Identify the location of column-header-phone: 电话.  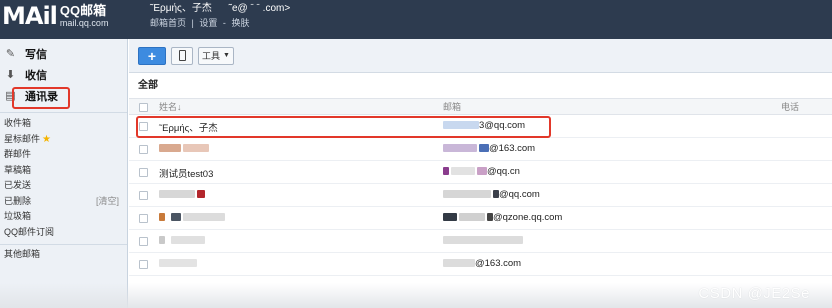
(790, 106).